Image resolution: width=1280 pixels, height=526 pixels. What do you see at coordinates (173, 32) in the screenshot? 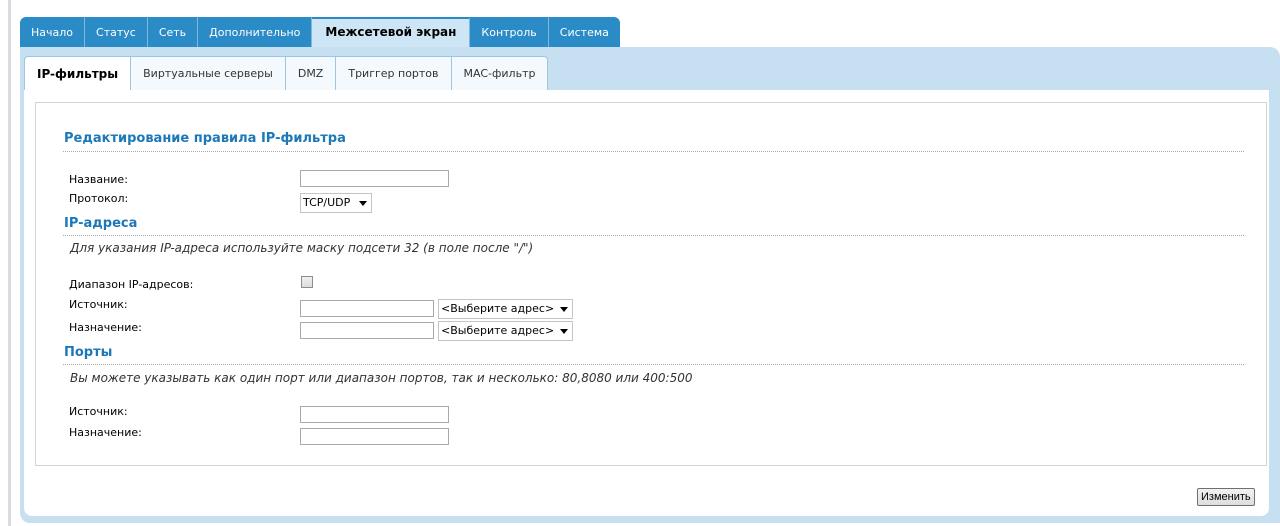
I see `tab-network: Сеть` at bounding box center [173, 32].